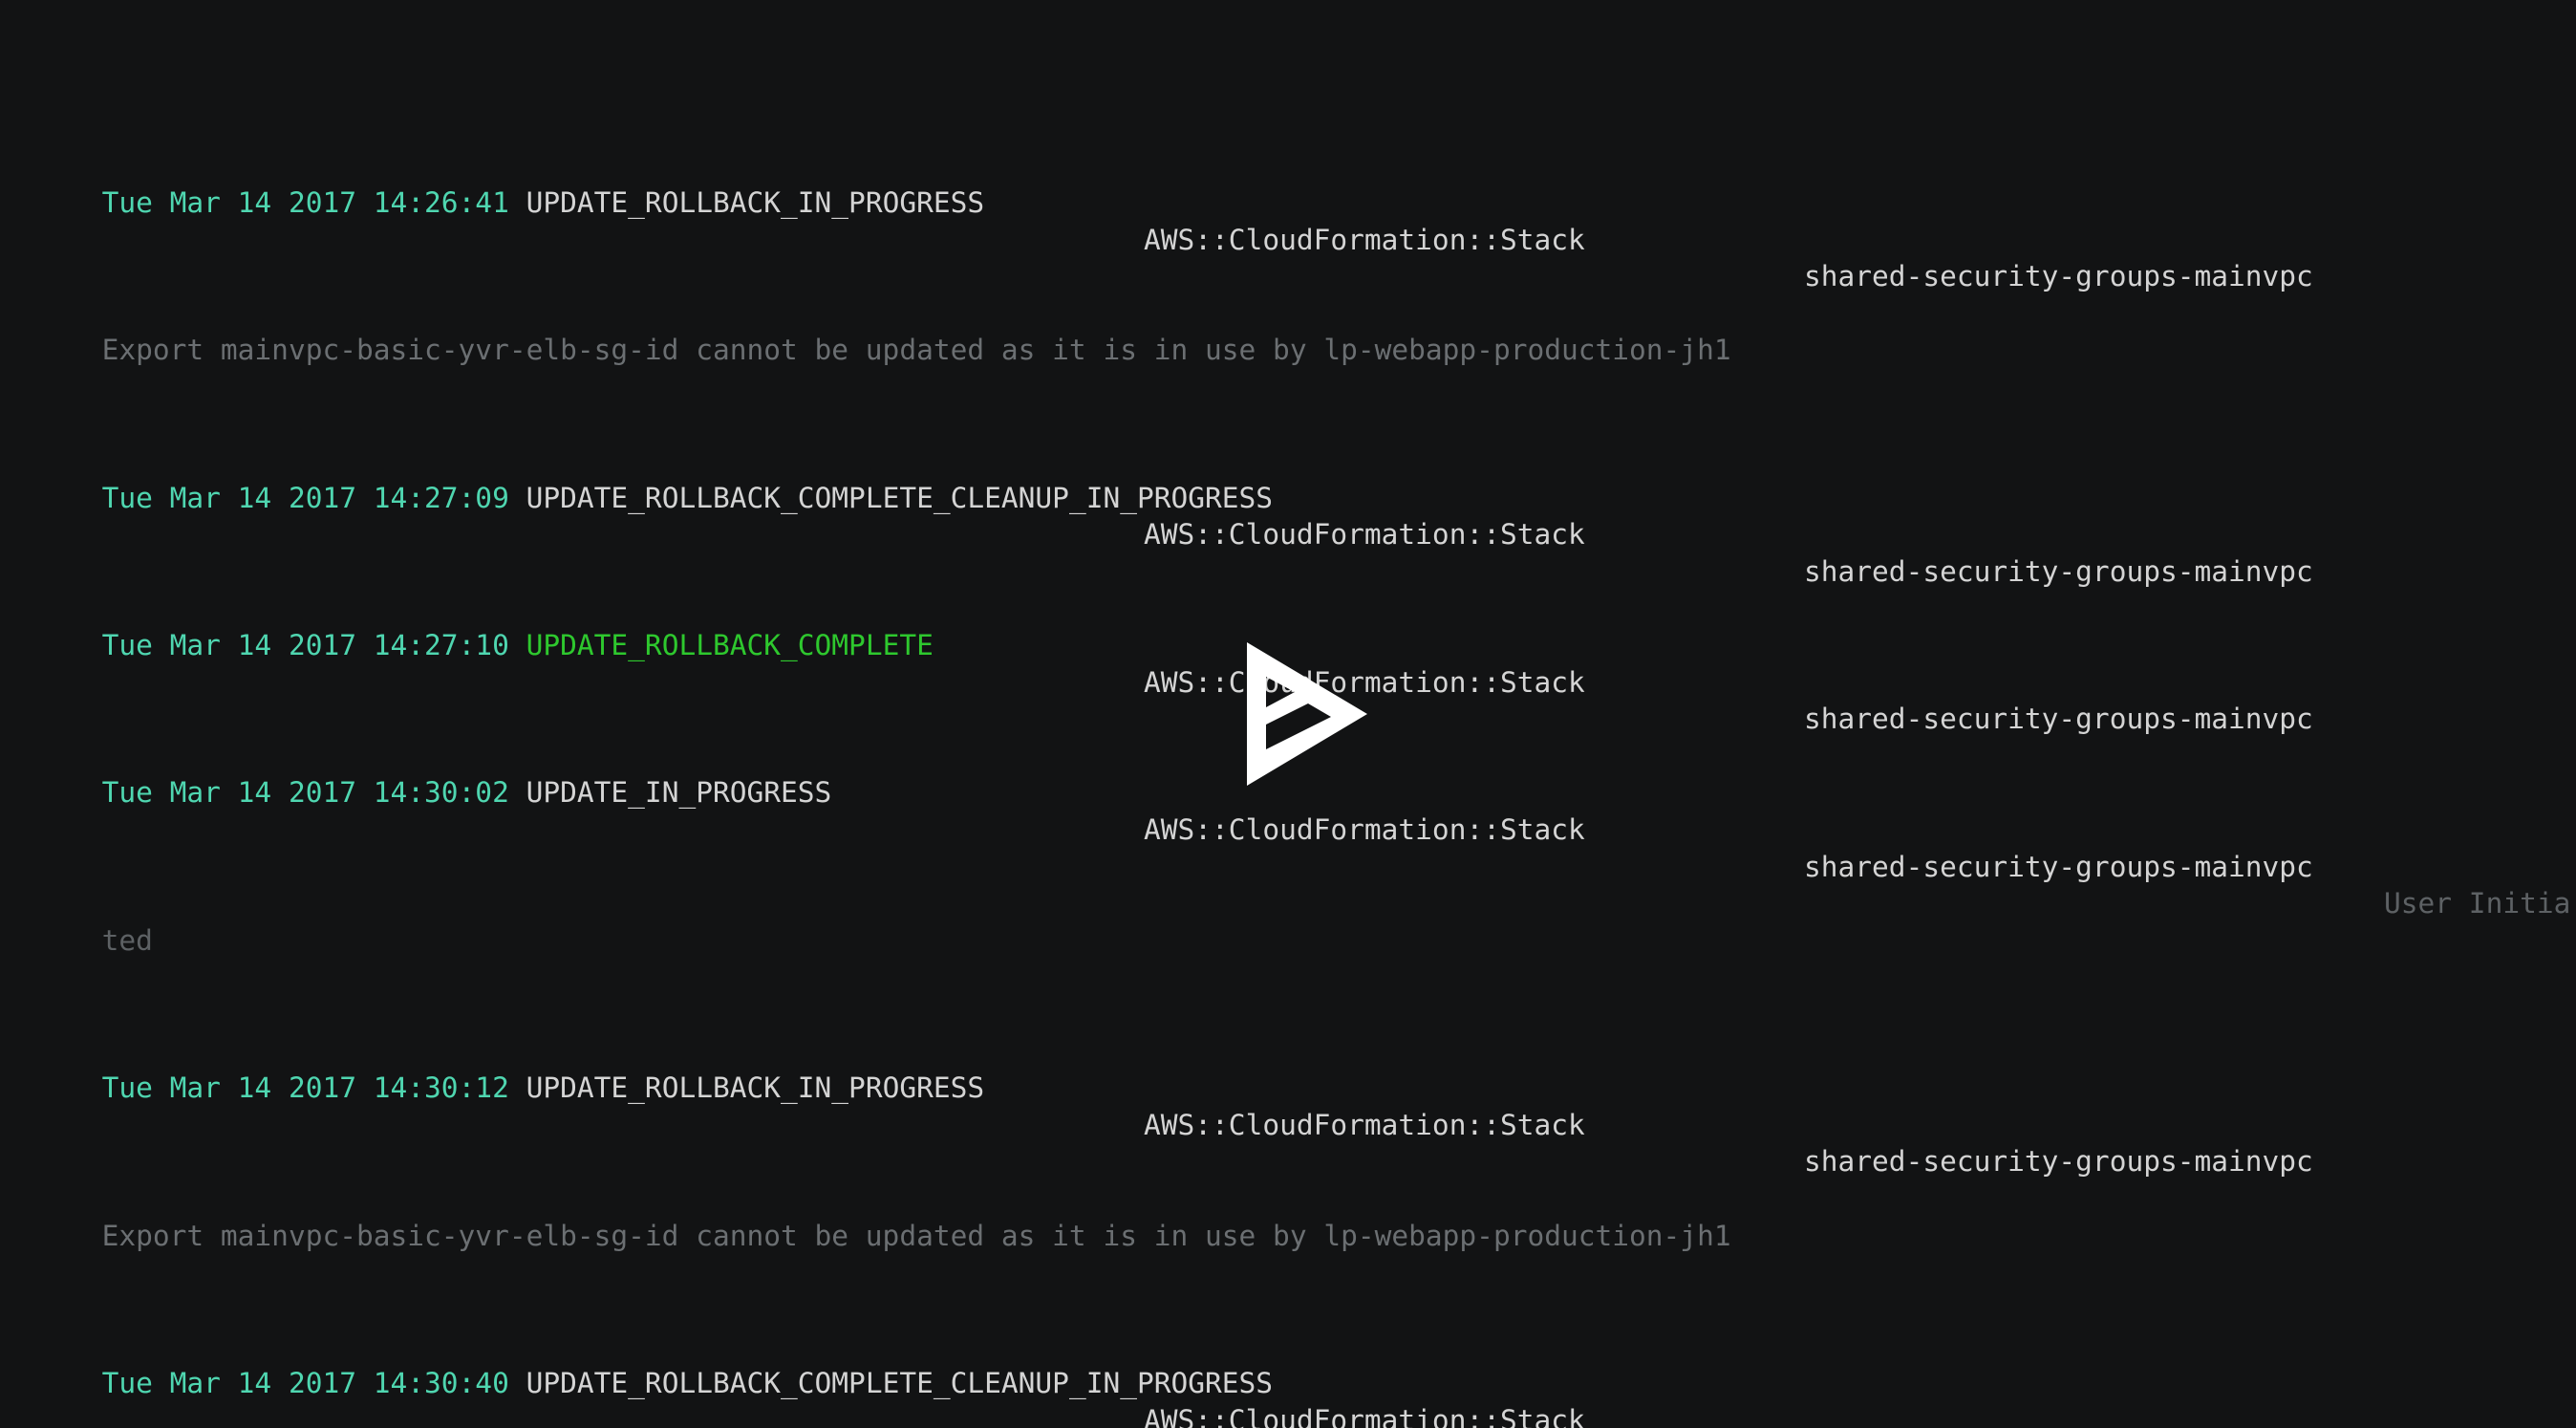 This screenshot has height=1428, width=2576. What do you see at coordinates (1288, 921) in the screenshot?
I see `event-reason-wrap-row: ted` at bounding box center [1288, 921].